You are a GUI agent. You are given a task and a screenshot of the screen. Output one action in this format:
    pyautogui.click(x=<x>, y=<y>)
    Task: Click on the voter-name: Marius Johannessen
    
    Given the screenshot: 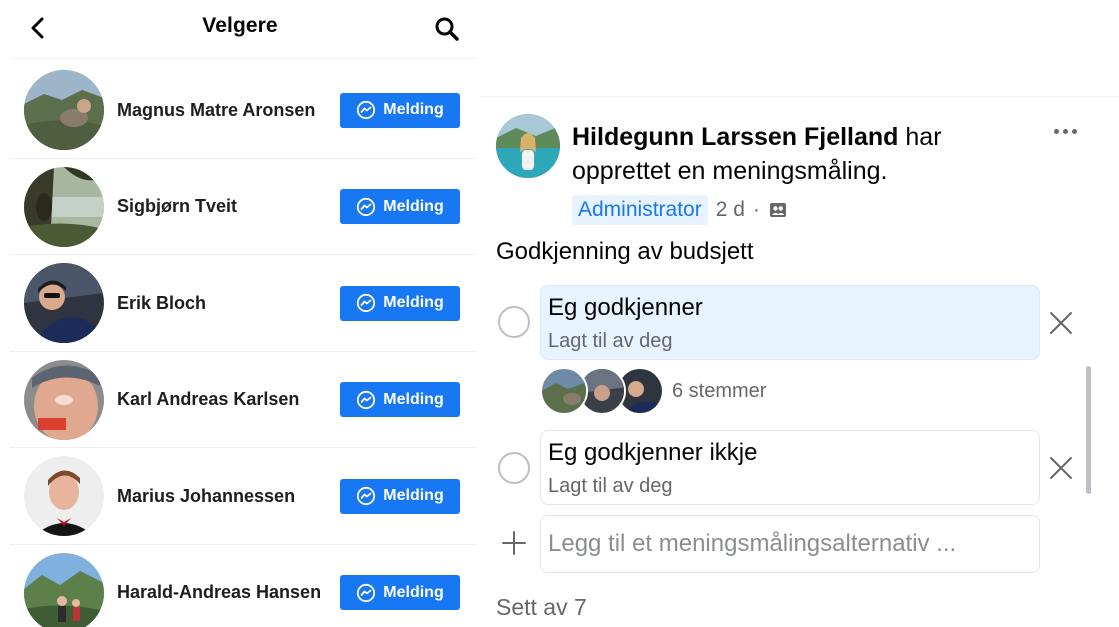 What is the action you would take?
    pyautogui.click(x=206, y=496)
    